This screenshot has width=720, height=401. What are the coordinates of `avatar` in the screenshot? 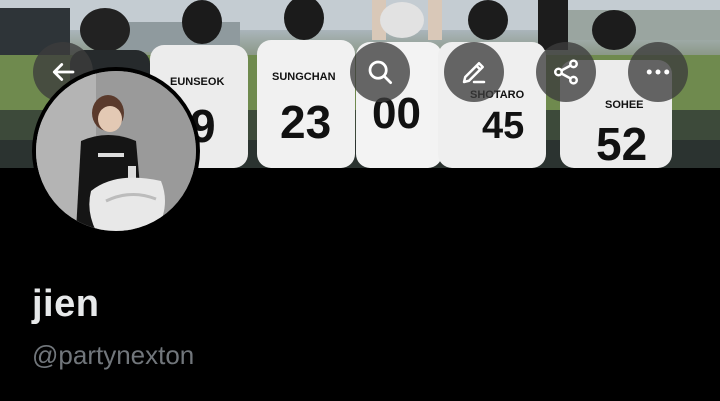 It's located at (116, 151).